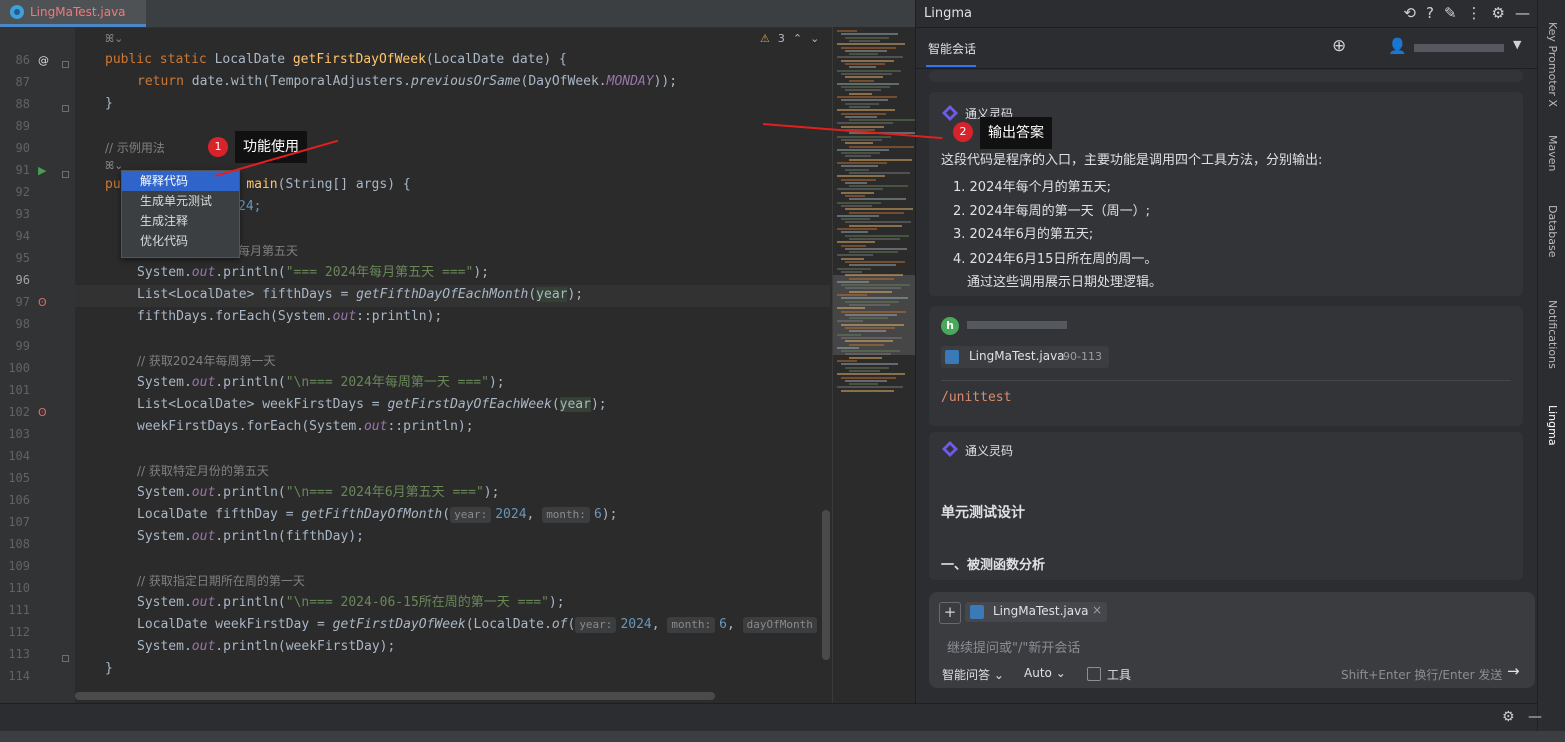 This screenshot has height=742, width=1565. Describe the element at coordinates (22, 148) in the screenshot. I see `line-number: 90` at that location.